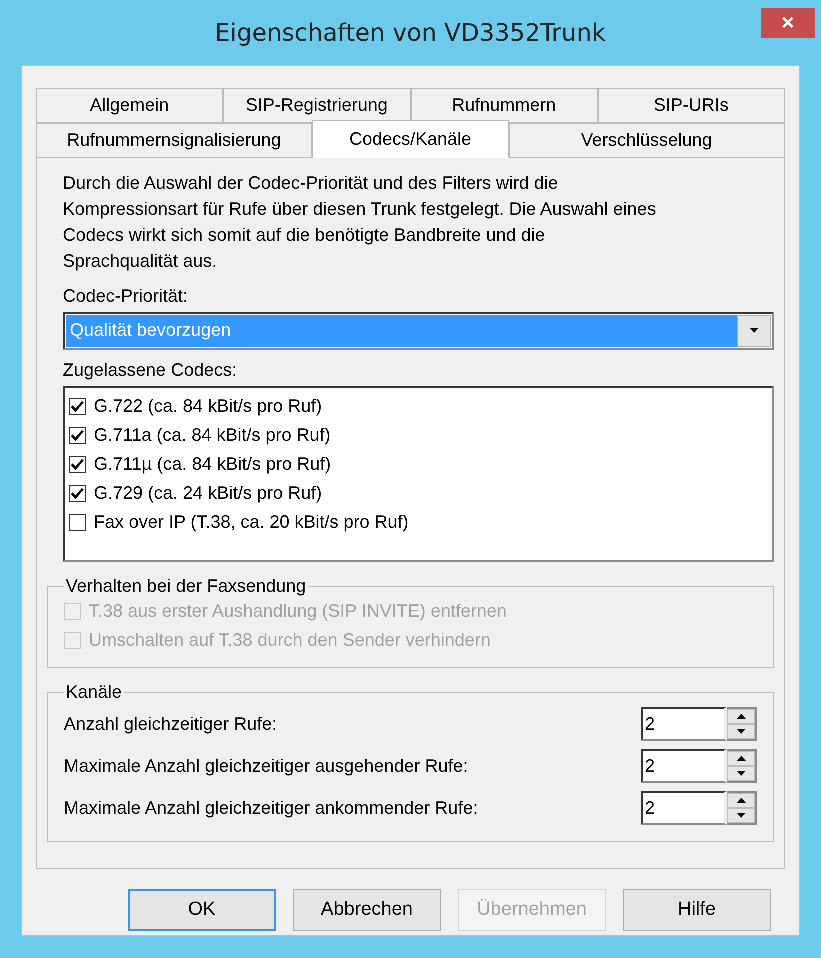 This screenshot has width=821, height=958. I want to click on group-title: Verhalten bei der Faxsendung, so click(186, 586).